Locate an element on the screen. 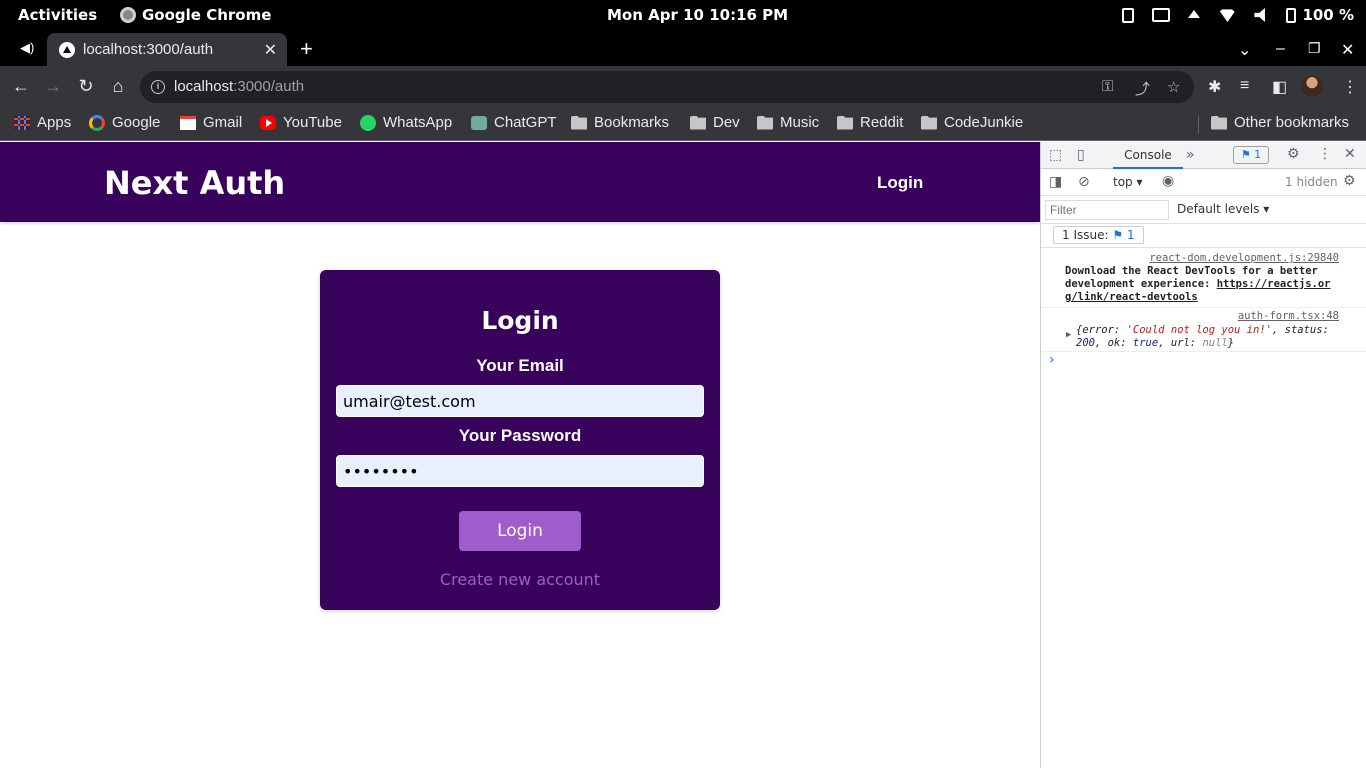 Image resolution: width=1366 pixels, height=768 pixels. display-icon is located at coordinates (1161, 15).